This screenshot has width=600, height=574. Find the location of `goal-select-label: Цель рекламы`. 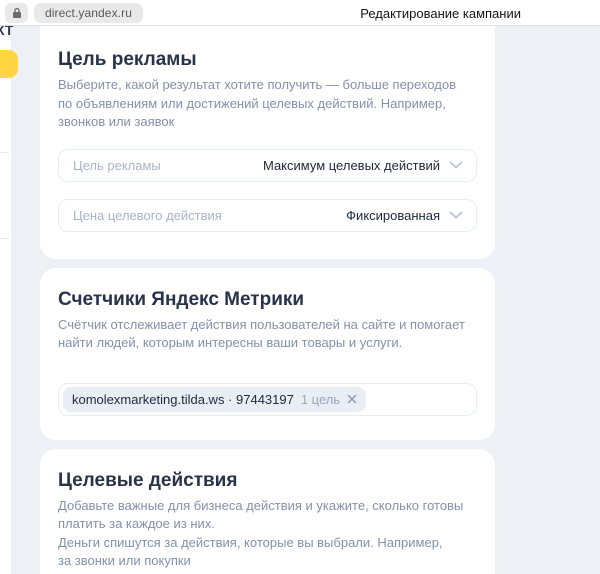

goal-select-label: Цель рекламы is located at coordinates (117, 165).